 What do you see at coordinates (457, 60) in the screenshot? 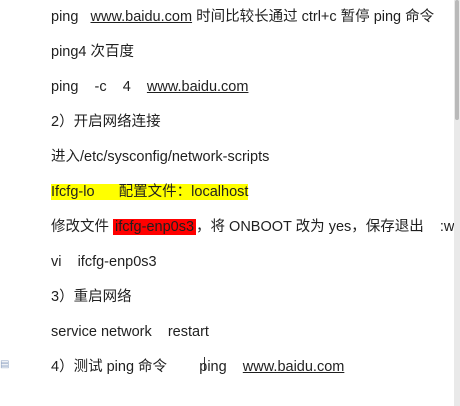
I see `scrollbar-thumb` at bounding box center [457, 60].